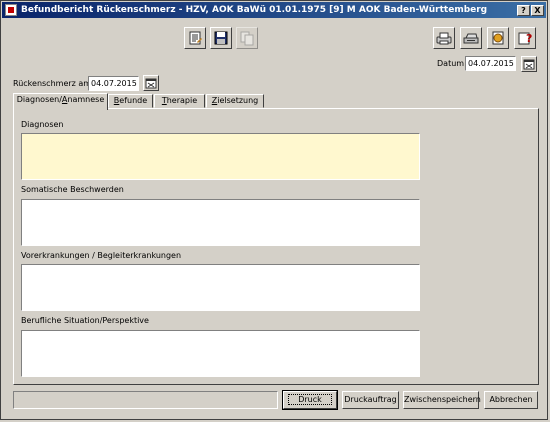  What do you see at coordinates (11, 10) in the screenshot?
I see `app-icon` at bounding box center [11, 10].